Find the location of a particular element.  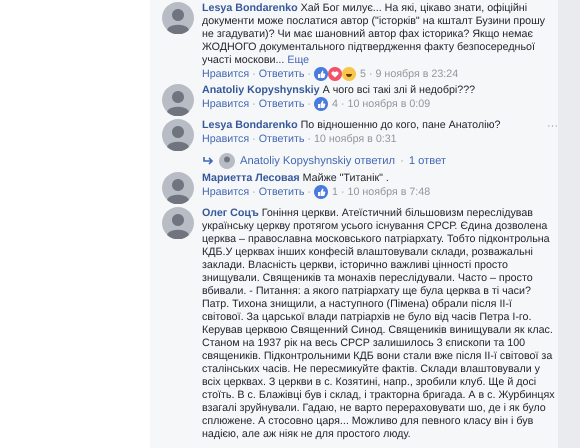

comment-text: Lesya Bondarenko По відношенню до кого, пане Анатолію? is located at coordinates (352, 125).